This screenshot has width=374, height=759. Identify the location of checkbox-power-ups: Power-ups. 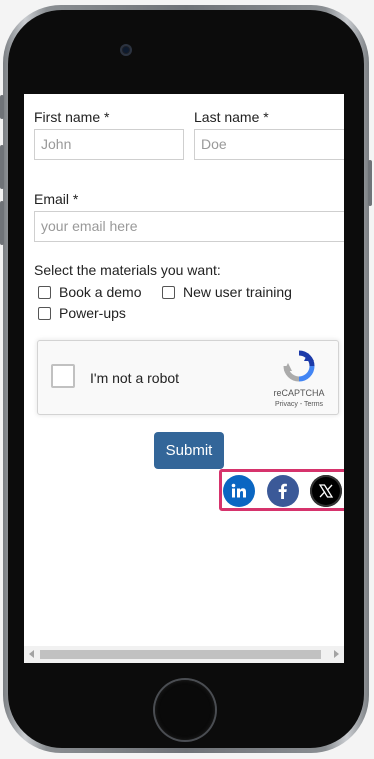
(82, 313).